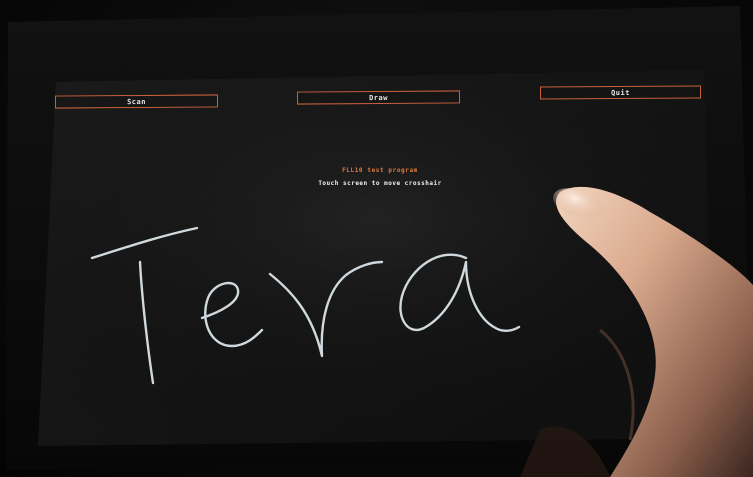 This screenshot has width=753, height=477. I want to click on stroke-t-stem, so click(146, 322).